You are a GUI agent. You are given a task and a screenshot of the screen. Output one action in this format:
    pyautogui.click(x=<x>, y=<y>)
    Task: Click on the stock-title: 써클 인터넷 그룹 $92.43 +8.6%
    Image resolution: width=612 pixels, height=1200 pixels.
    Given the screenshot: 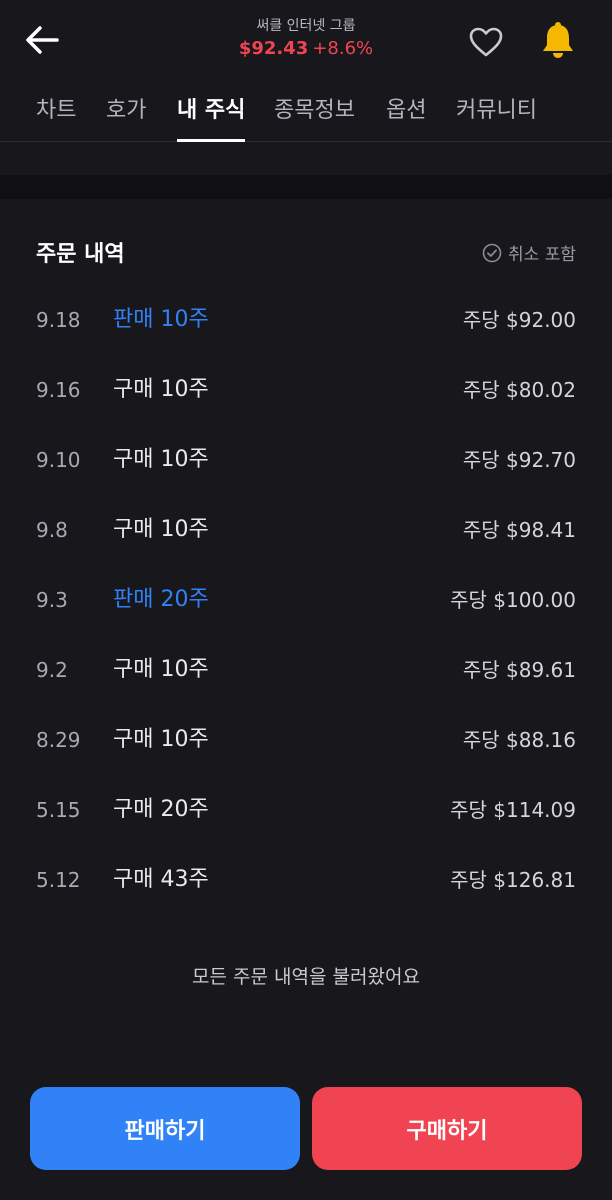 What is the action you would take?
    pyautogui.click(x=306, y=39)
    